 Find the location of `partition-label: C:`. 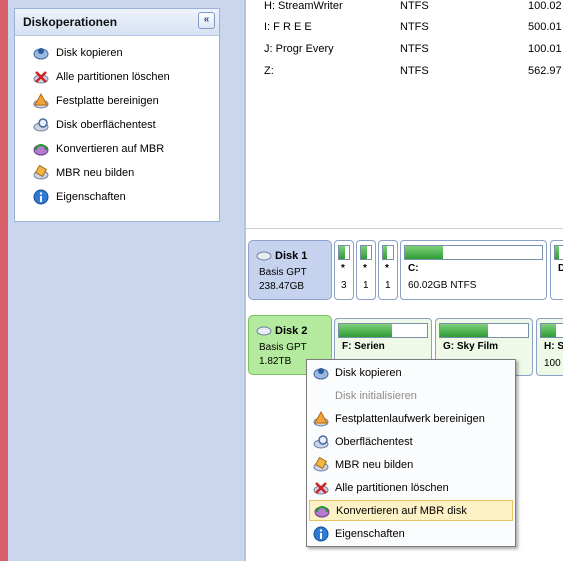

partition-label: C: is located at coordinates (413, 268).